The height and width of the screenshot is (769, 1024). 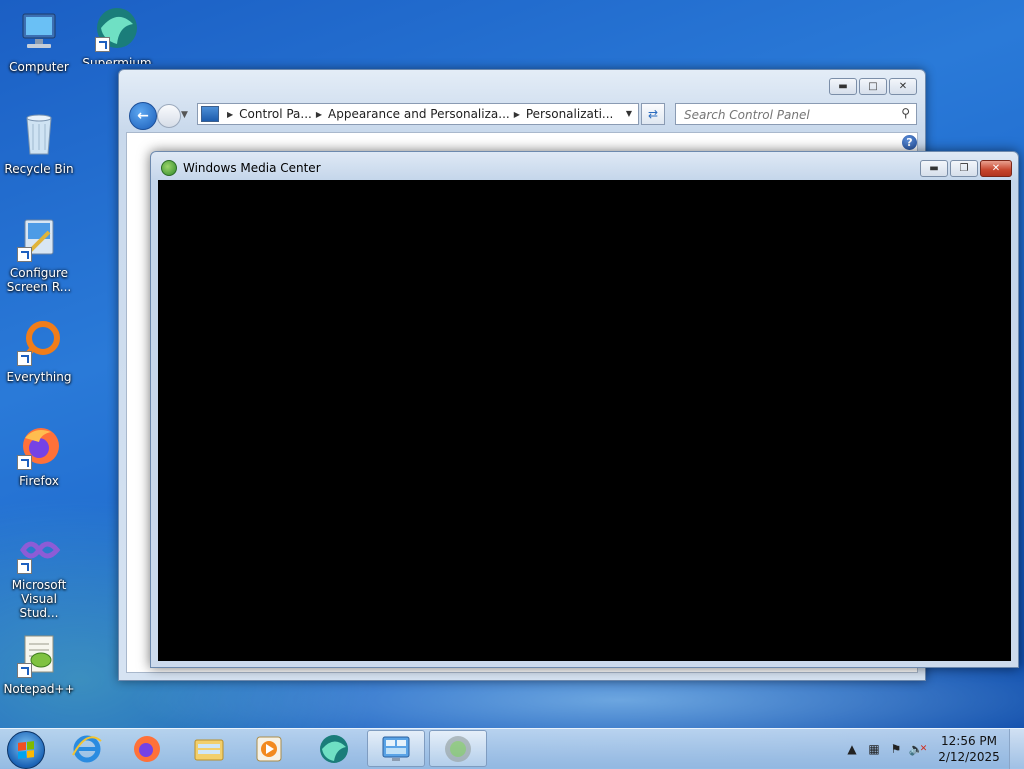 I want to click on clock-date: 2/12/2025, so click(x=969, y=757).